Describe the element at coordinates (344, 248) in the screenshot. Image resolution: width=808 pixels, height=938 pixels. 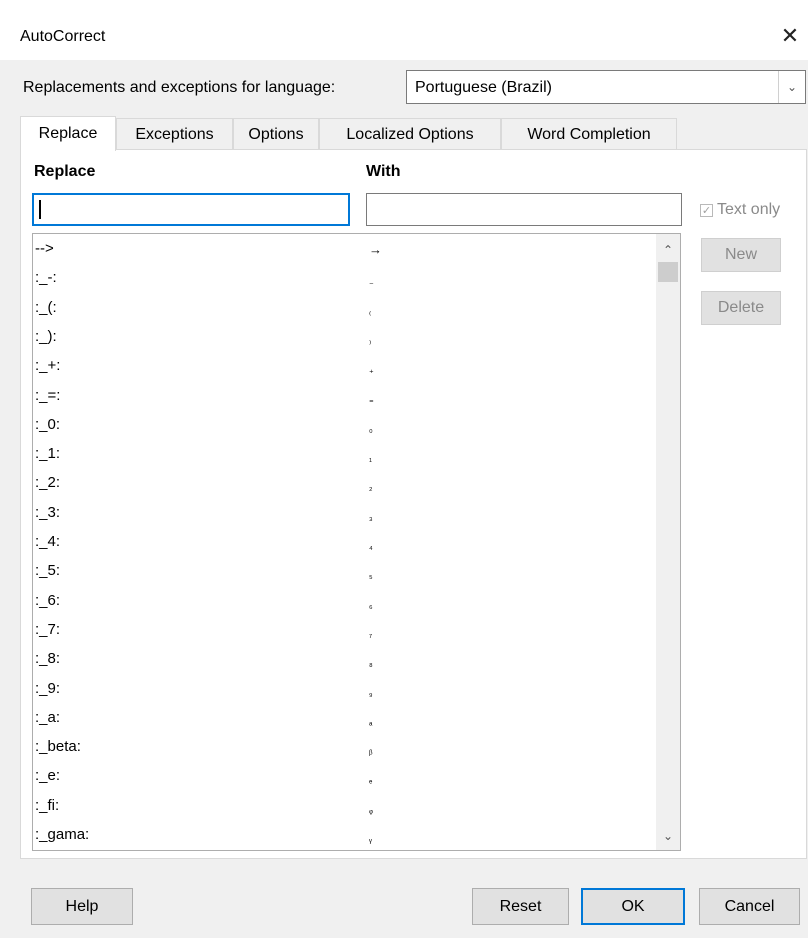
I see `list-item: --> →` at that location.